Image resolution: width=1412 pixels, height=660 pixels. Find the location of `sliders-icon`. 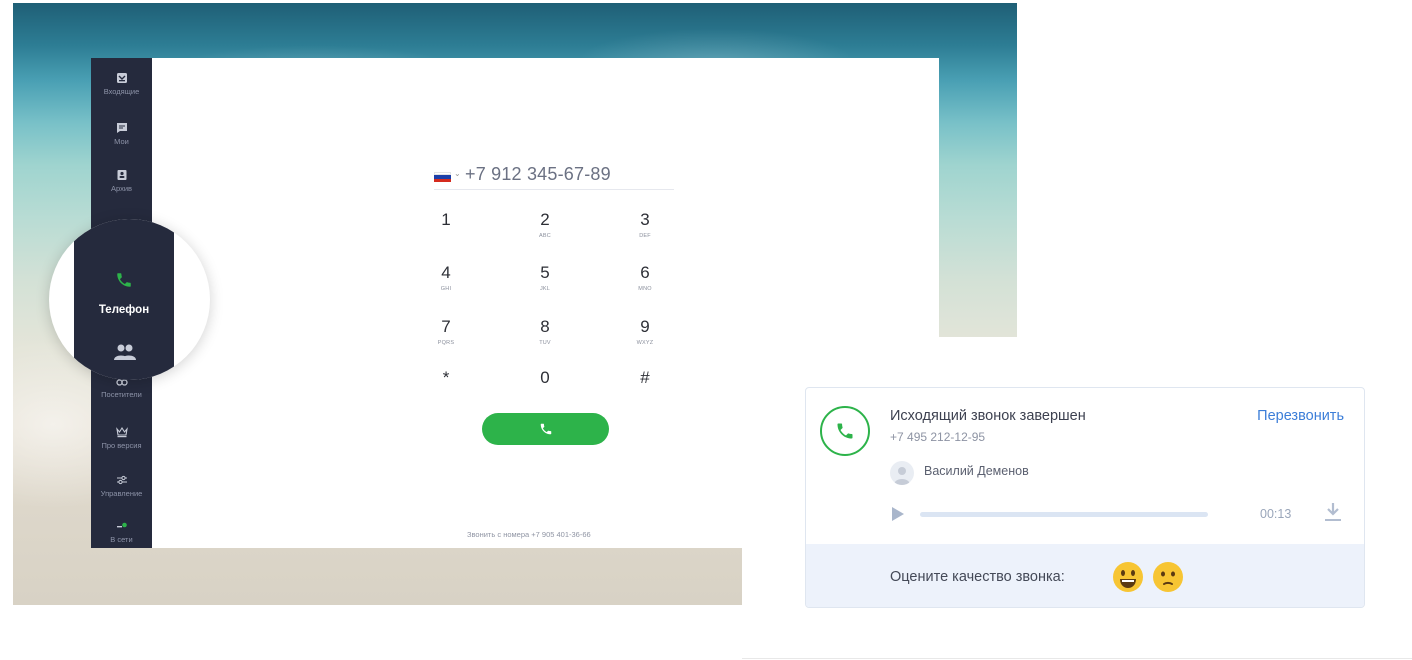

sliders-icon is located at coordinates (121, 480).